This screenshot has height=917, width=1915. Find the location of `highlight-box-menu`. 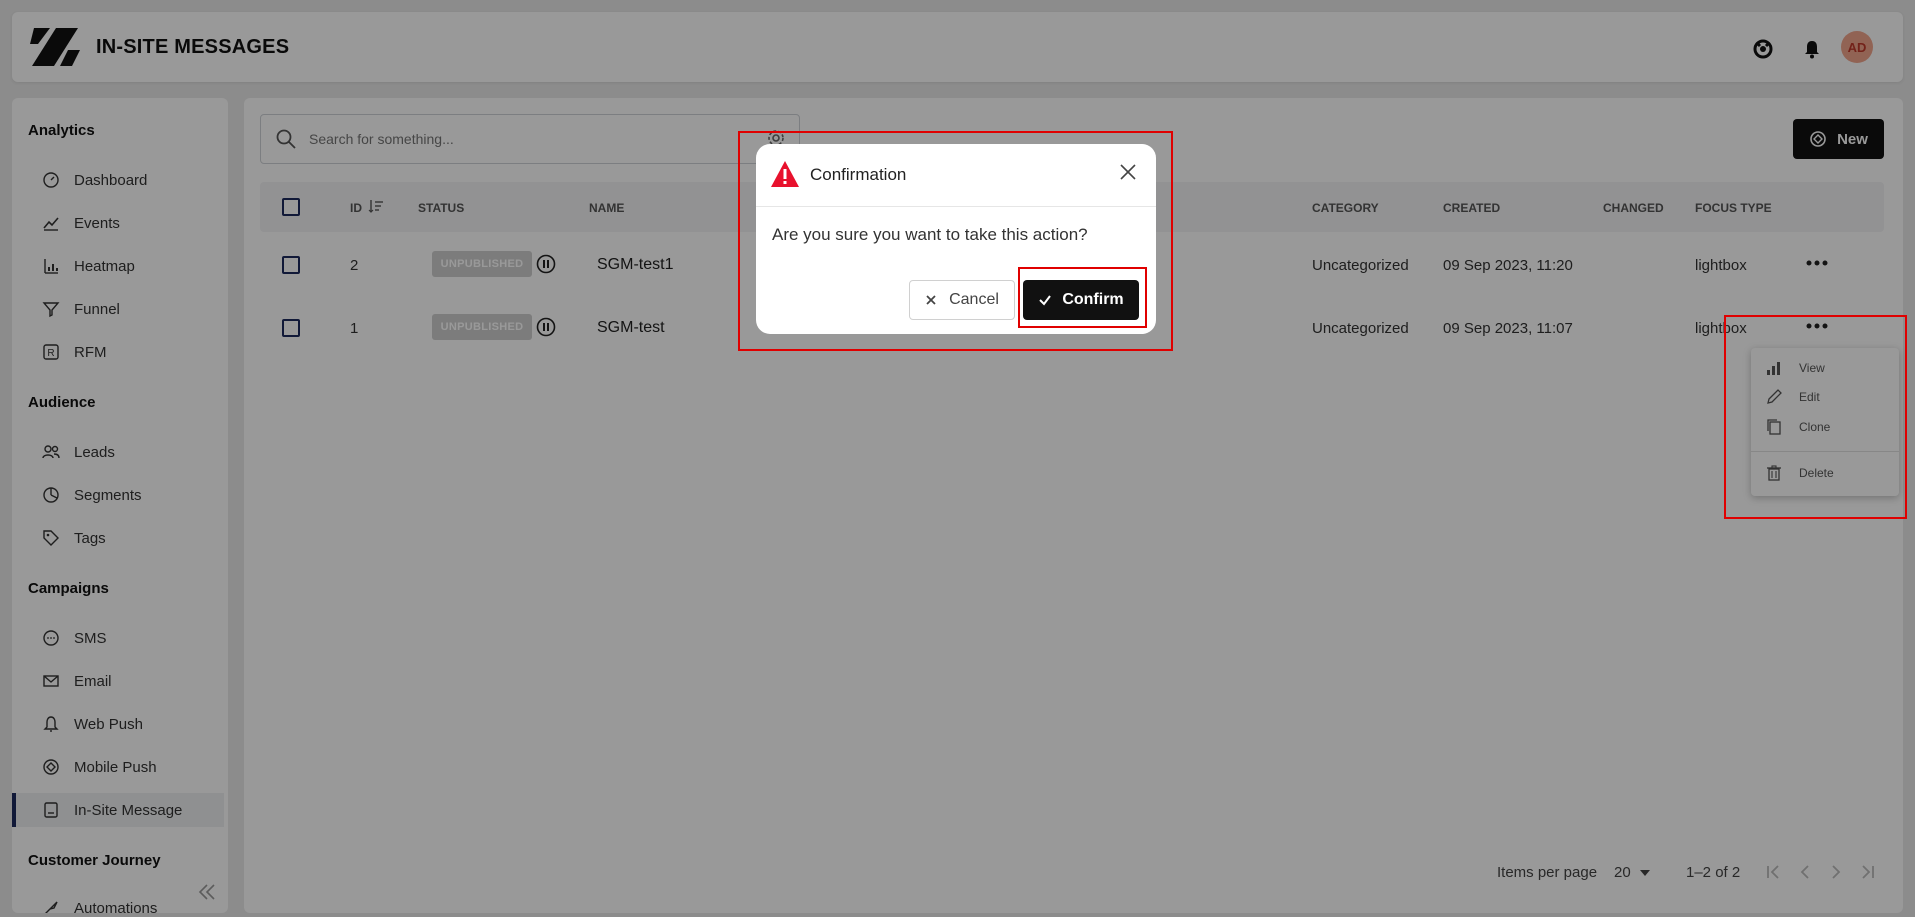

highlight-box-menu is located at coordinates (1815, 417).